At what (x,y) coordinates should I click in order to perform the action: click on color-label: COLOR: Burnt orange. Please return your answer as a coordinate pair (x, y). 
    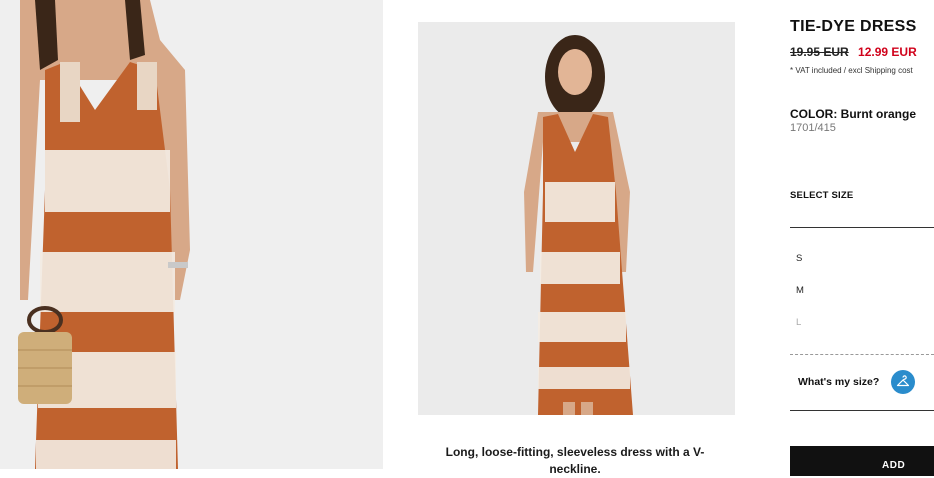
    Looking at the image, I should click on (853, 114).